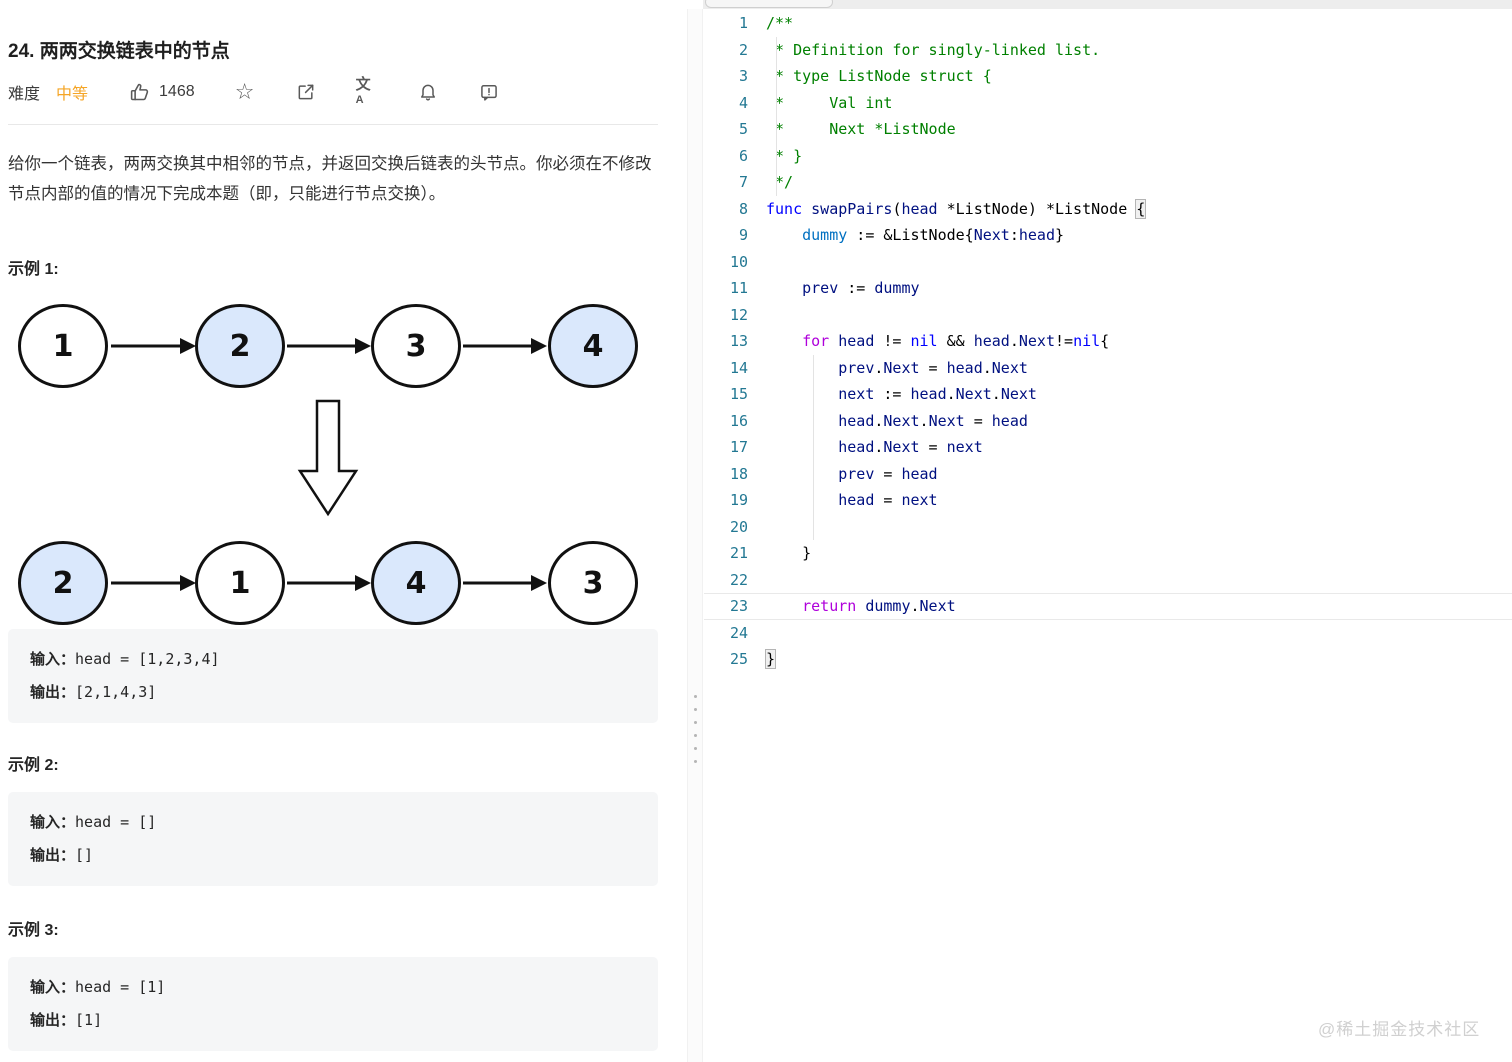 This screenshot has width=1512, height=1062. Describe the element at coordinates (1108, 553) in the screenshot. I see `code-line: 21 }` at that location.